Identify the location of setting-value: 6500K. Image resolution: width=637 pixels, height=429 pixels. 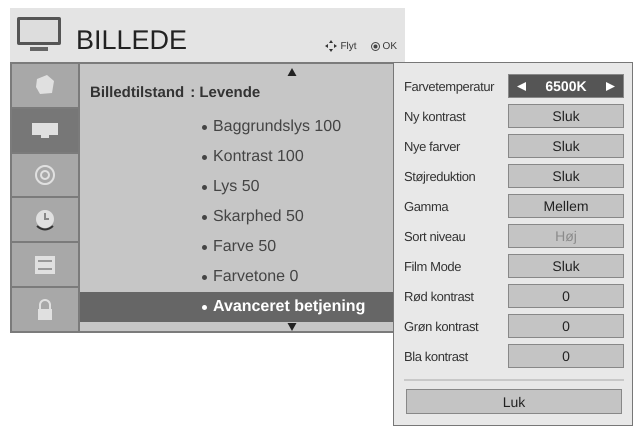
(566, 86).